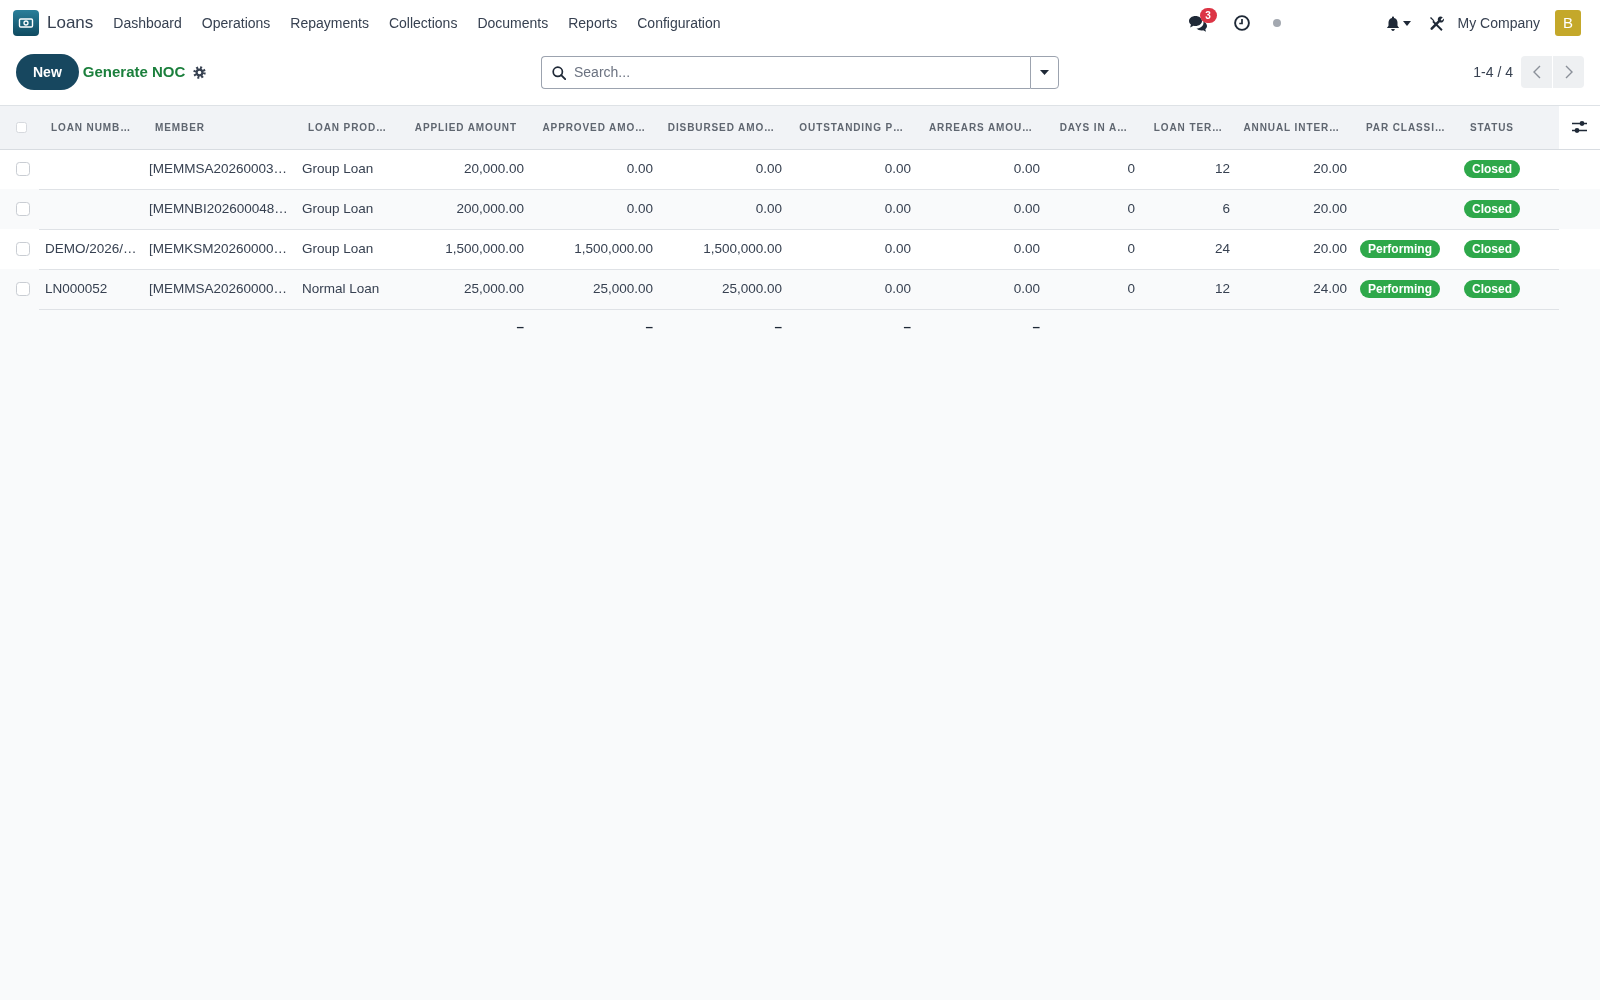 The height and width of the screenshot is (1000, 1600). I want to click on table-cell: LN000052, so click(91, 289).